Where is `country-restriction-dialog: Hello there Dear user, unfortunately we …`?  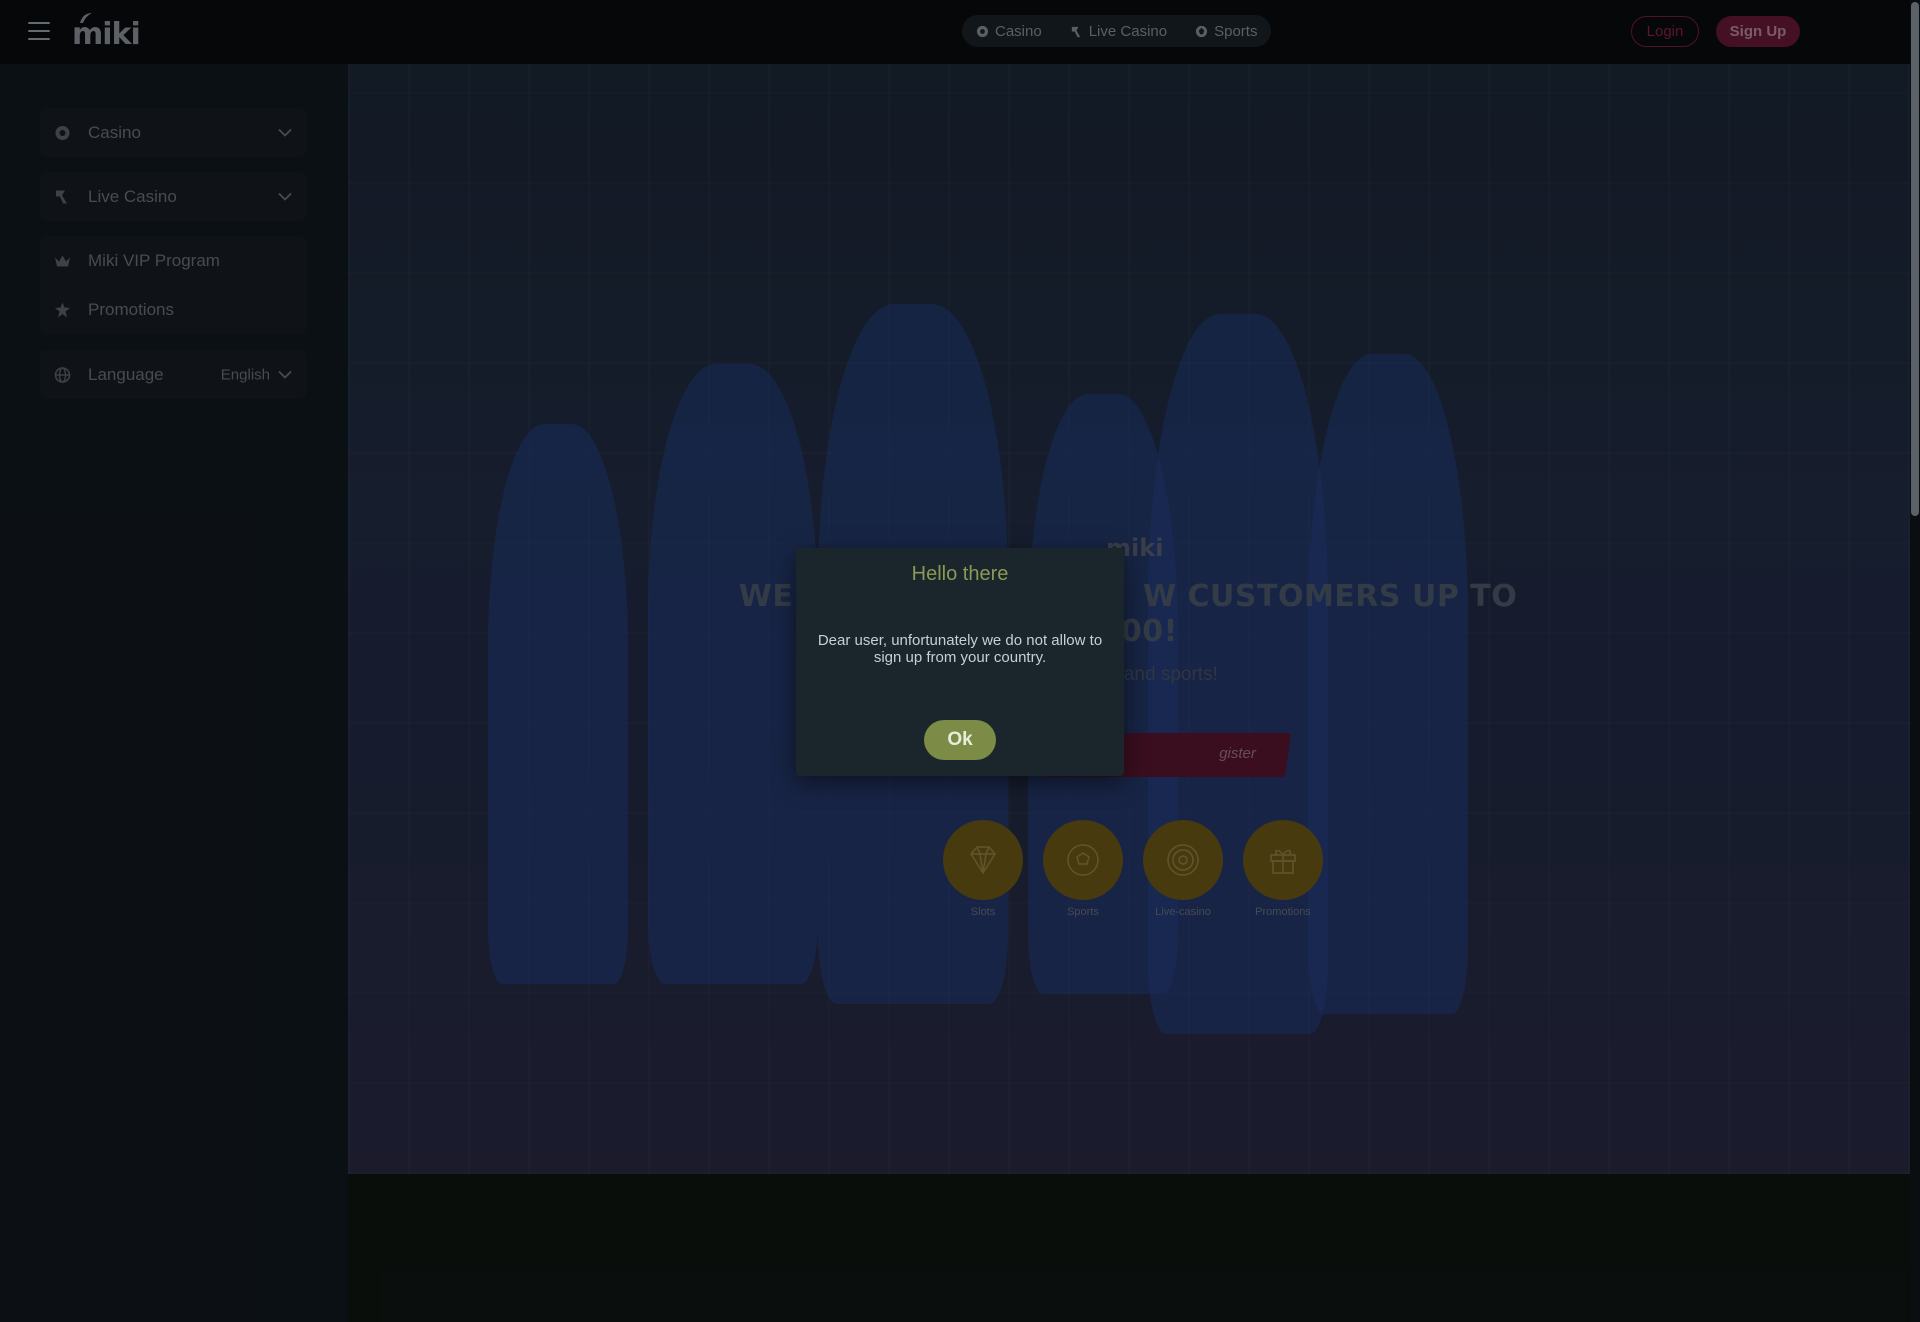 country-restriction-dialog: Hello there Dear user, unfortunately we … is located at coordinates (960, 662).